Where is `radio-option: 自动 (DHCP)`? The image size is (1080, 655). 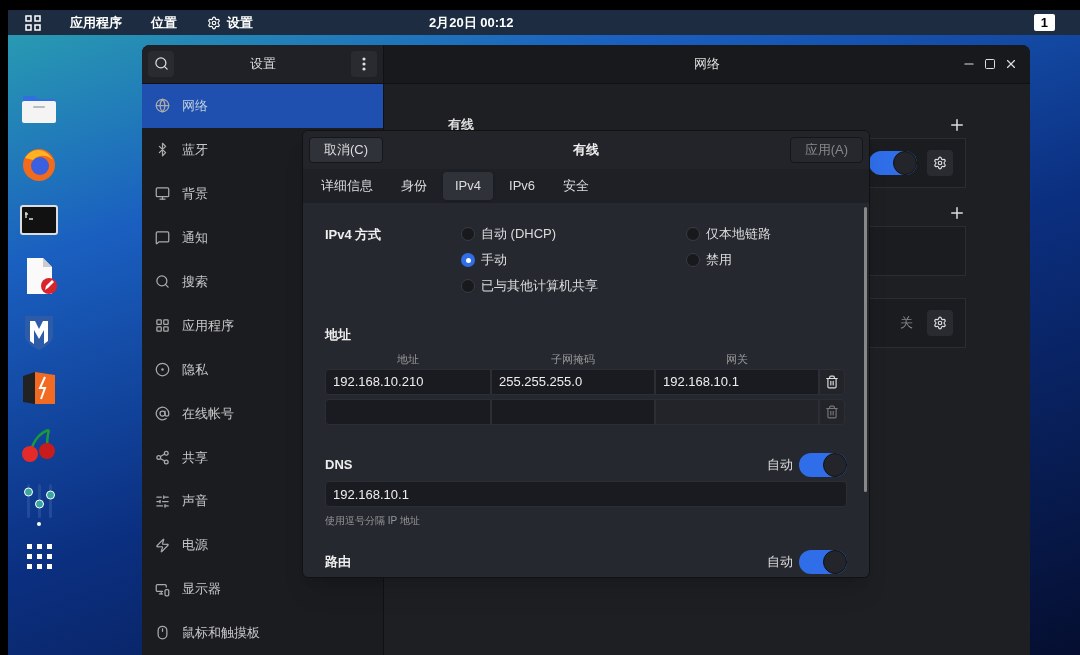 radio-option: 自动 (DHCP) is located at coordinates (573, 234).